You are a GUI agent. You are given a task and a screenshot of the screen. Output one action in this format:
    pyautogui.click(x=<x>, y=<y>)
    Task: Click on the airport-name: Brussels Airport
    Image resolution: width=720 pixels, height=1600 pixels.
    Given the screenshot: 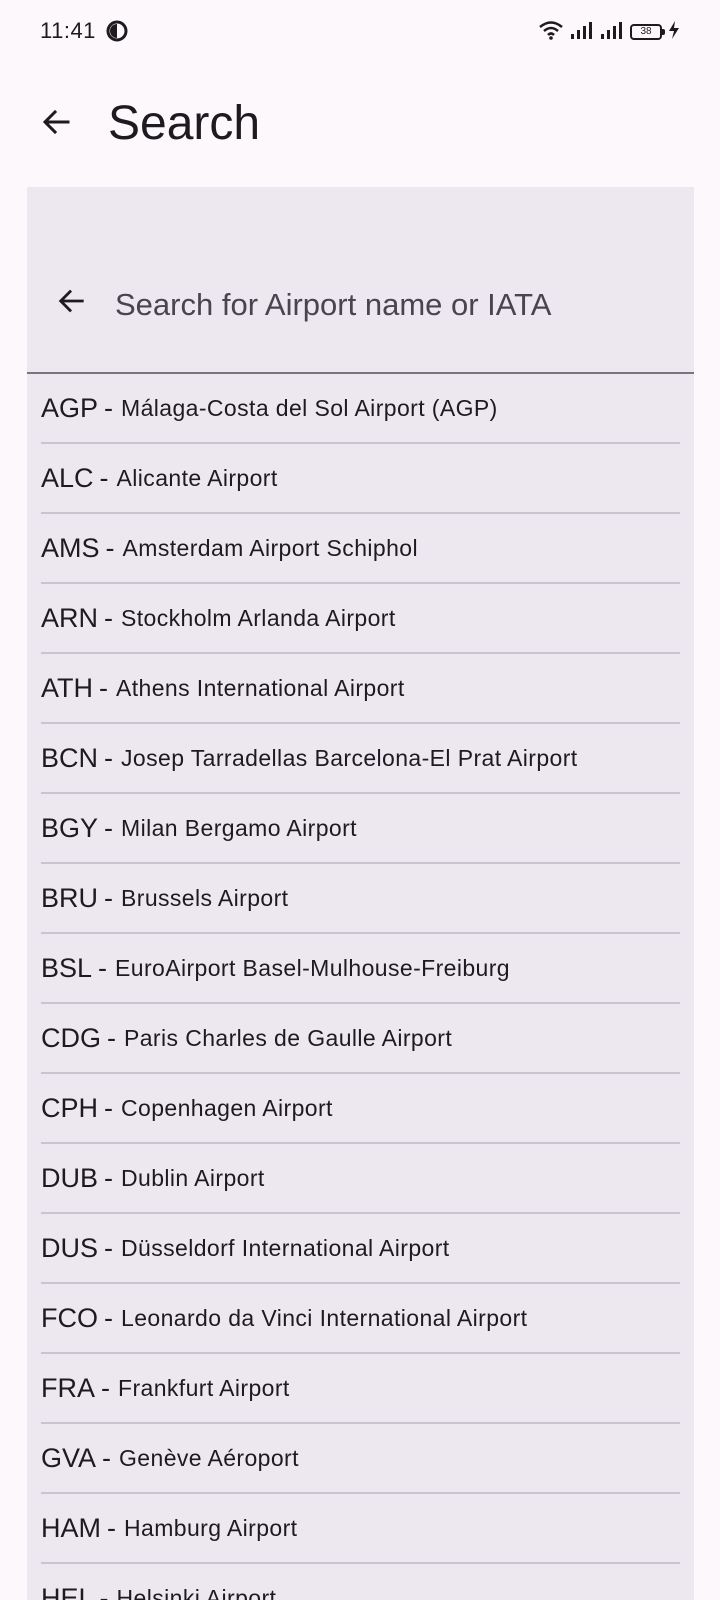 What is the action you would take?
    pyautogui.click(x=205, y=897)
    